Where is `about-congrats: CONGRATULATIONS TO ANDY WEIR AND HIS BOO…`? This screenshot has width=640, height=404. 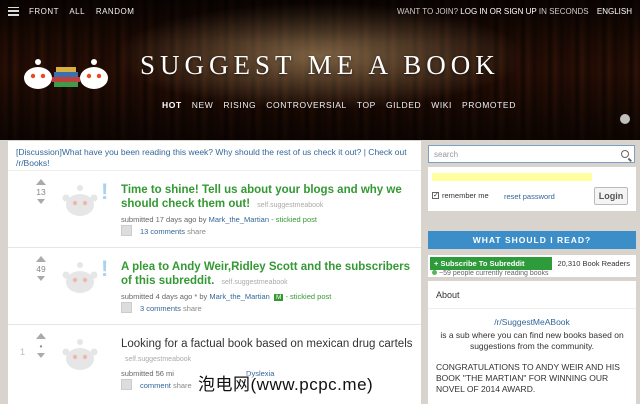
about-congrats: CONGRATULATIONS TO ANDY WEIR AND HIS BOO… is located at coordinates (528, 378).